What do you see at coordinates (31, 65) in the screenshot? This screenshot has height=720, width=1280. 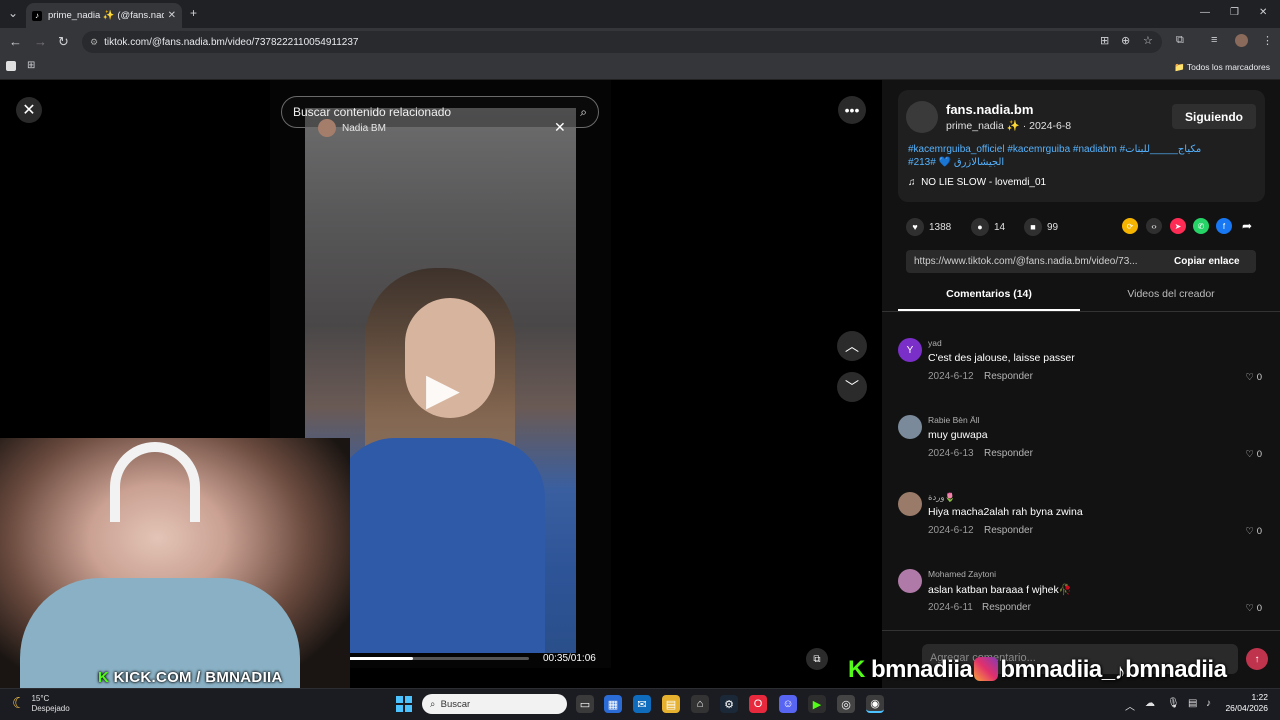 I see `apps-grid-icon: ⊞` at bounding box center [31, 65].